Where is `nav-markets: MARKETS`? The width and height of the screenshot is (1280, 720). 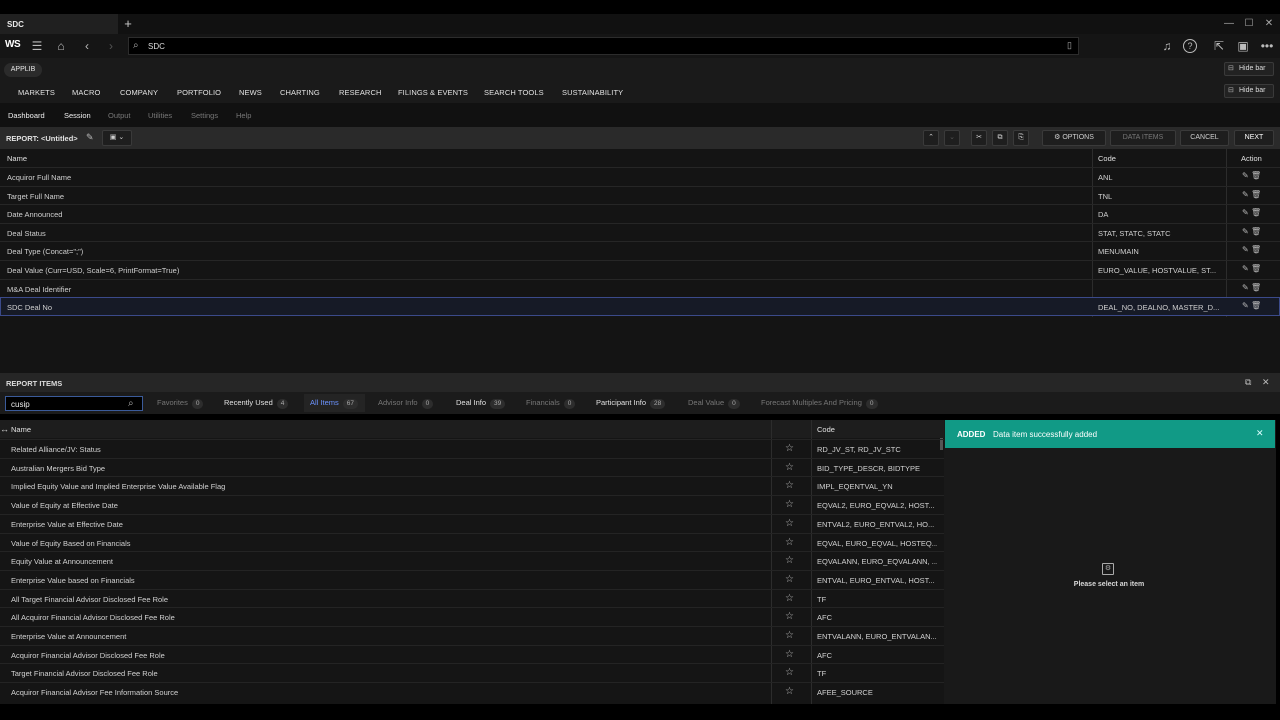 nav-markets: MARKETS is located at coordinates (36, 92).